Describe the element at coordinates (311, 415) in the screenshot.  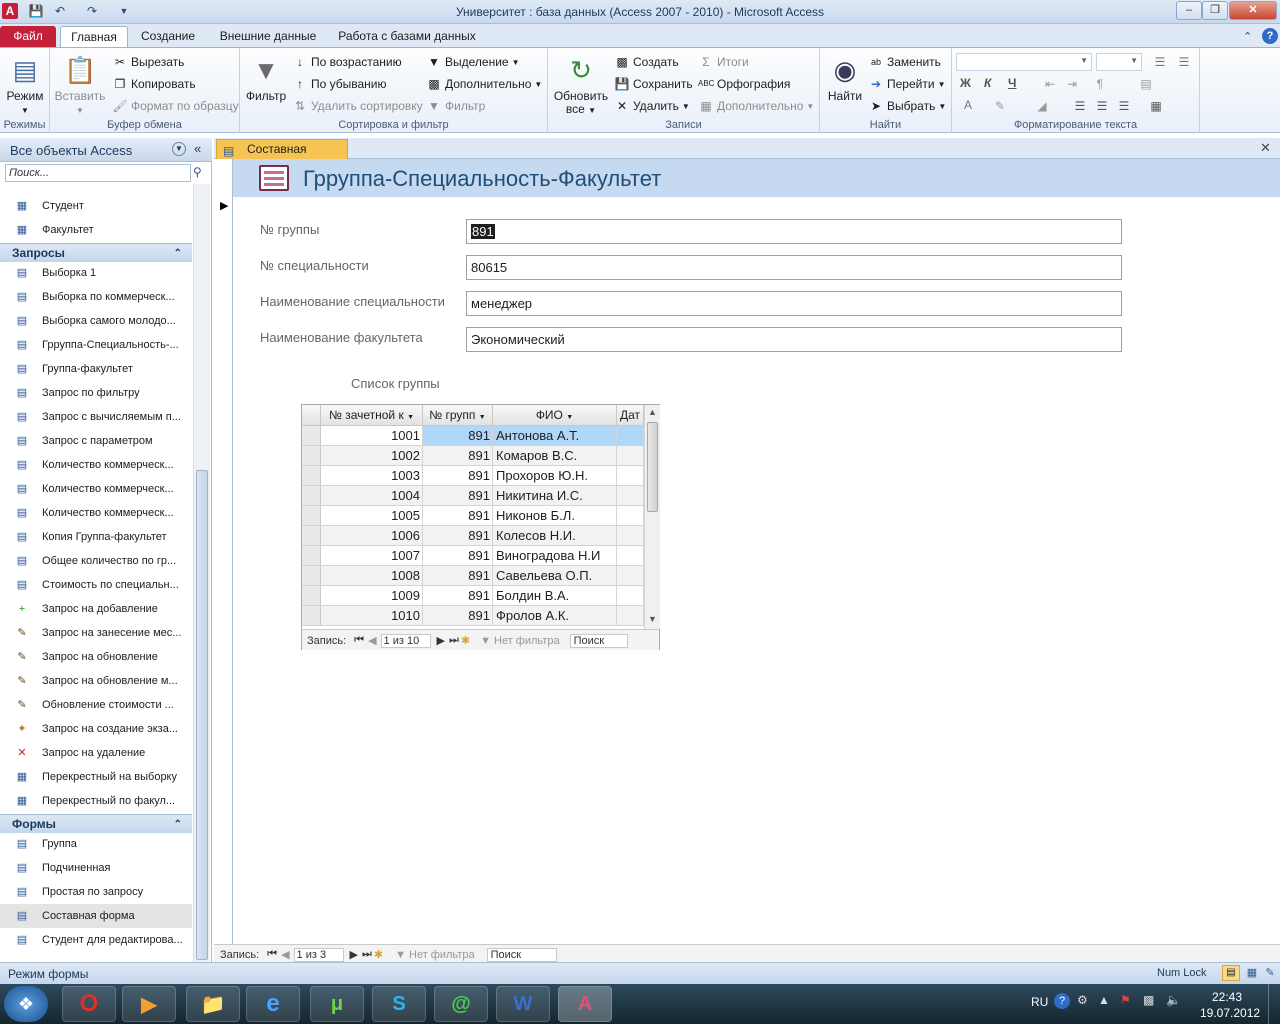
I see `select-all-corner` at that location.